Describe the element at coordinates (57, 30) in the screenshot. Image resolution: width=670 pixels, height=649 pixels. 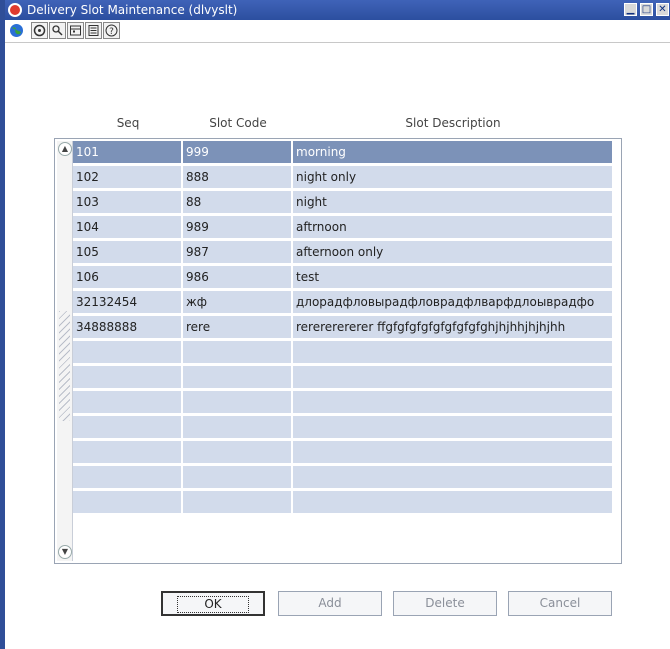
I see `find-icon` at that location.